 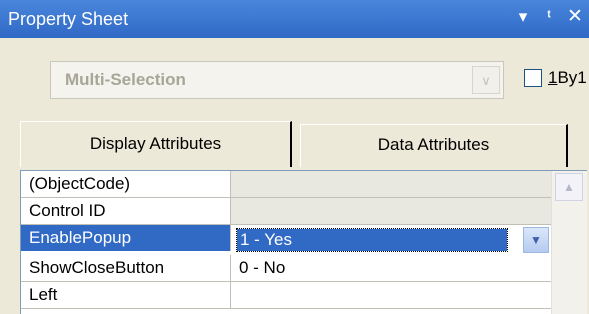 I want to click on property-name: EnablePopup, so click(x=126, y=238).